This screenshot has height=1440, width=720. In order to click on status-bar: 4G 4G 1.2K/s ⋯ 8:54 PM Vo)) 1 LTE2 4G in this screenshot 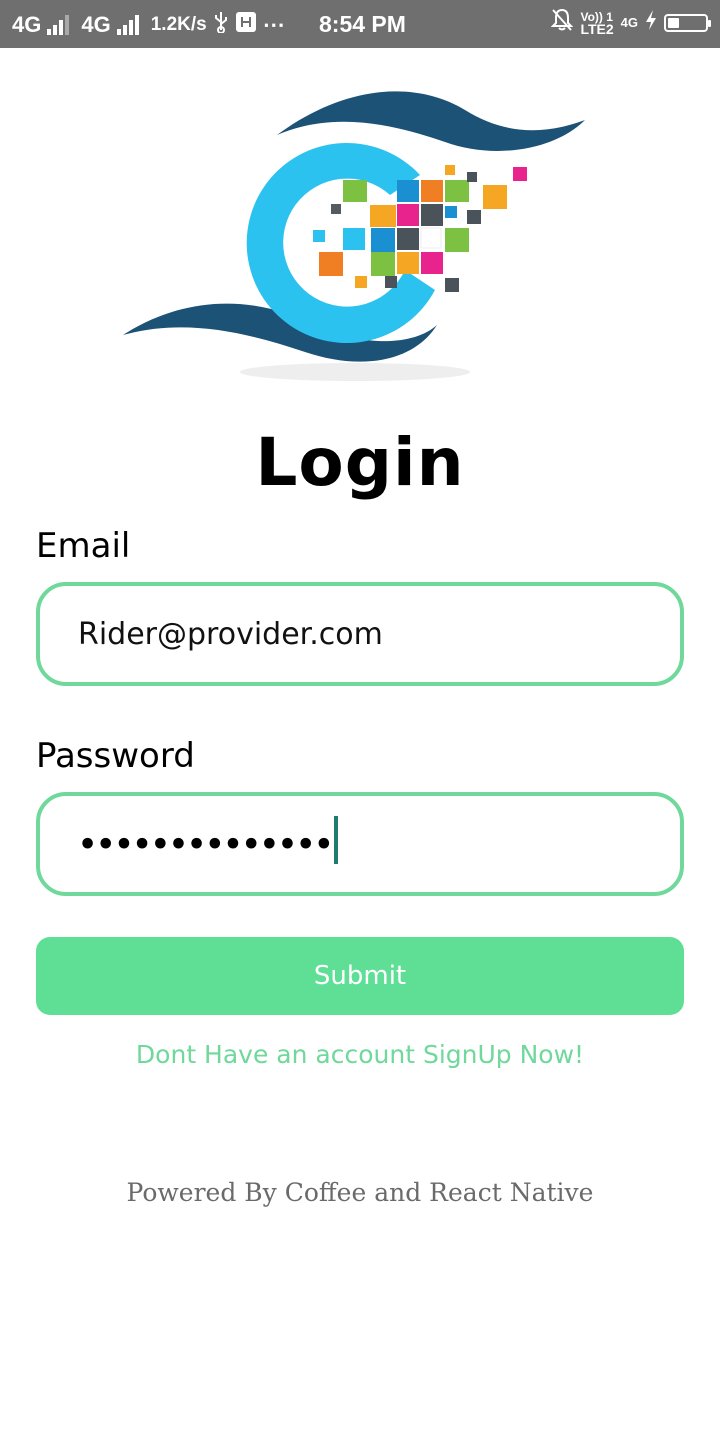, I will do `click(360, 24)`.